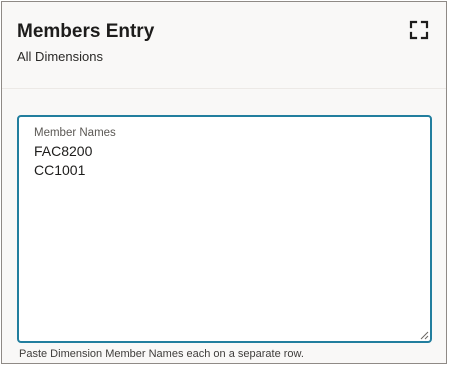 The image size is (450, 367). What do you see at coordinates (86, 31) in the screenshot?
I see `panel-title: Members Entry` at bounding box center [86, 31].